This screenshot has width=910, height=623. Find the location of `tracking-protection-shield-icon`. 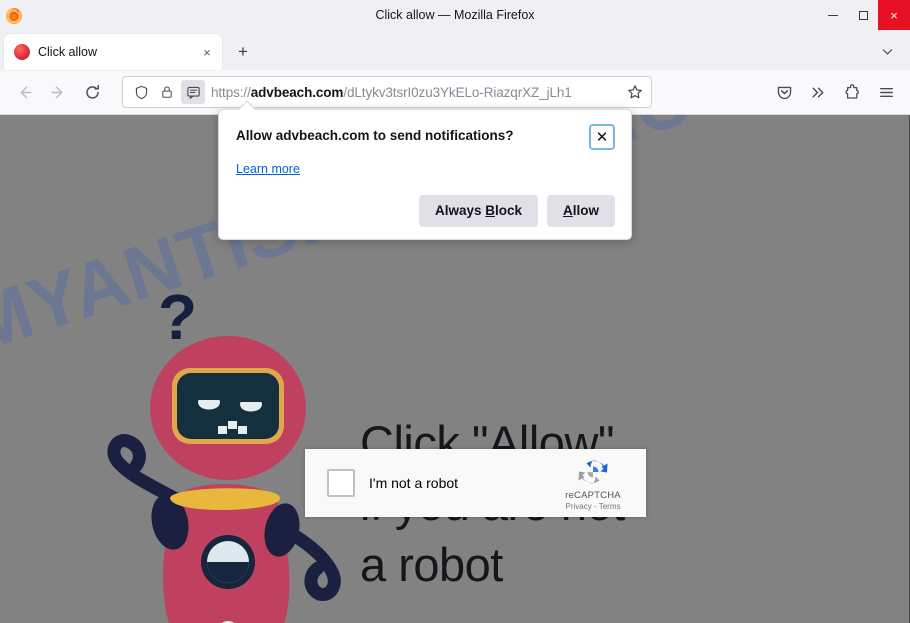

tracking-protection-shield-icon is located at coordinates (141, 92).